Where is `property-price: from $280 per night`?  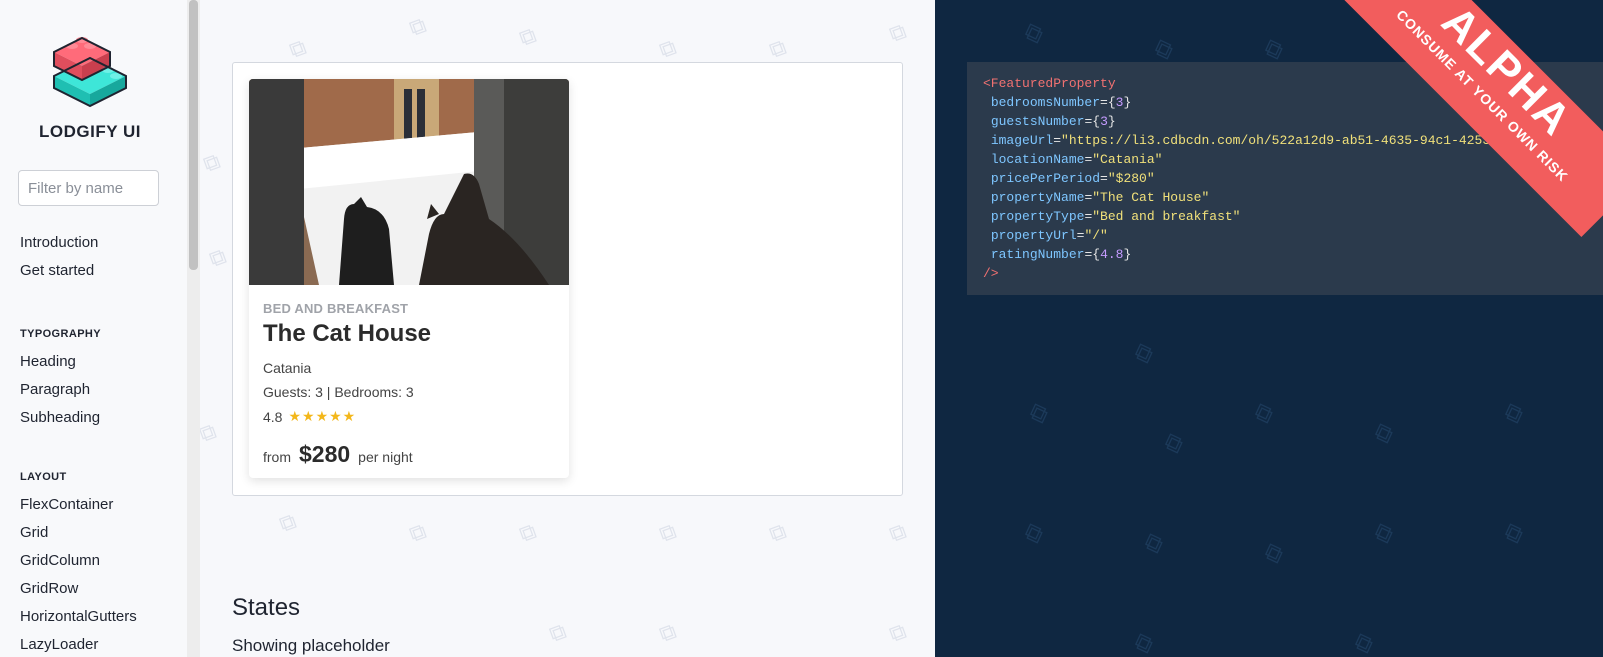 property-price: from $280 per night is located at coordinates (409, 454).